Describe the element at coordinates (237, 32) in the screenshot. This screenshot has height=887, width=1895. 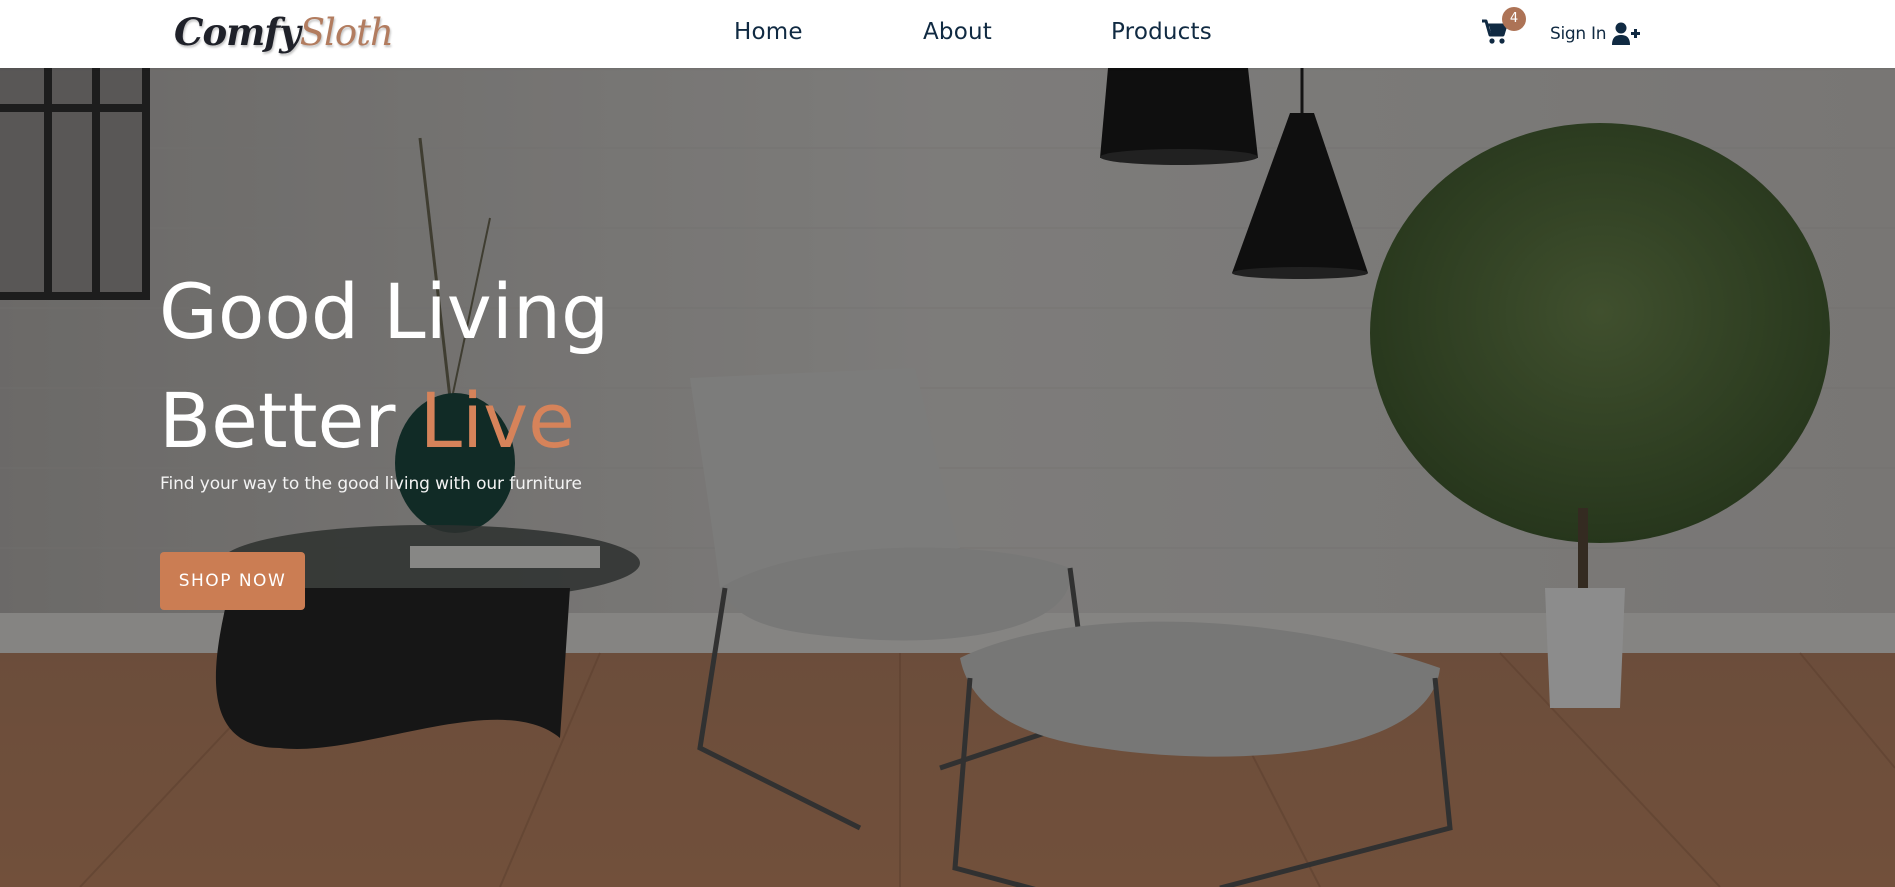
I see `logo-part-1: Comfy` at that location.